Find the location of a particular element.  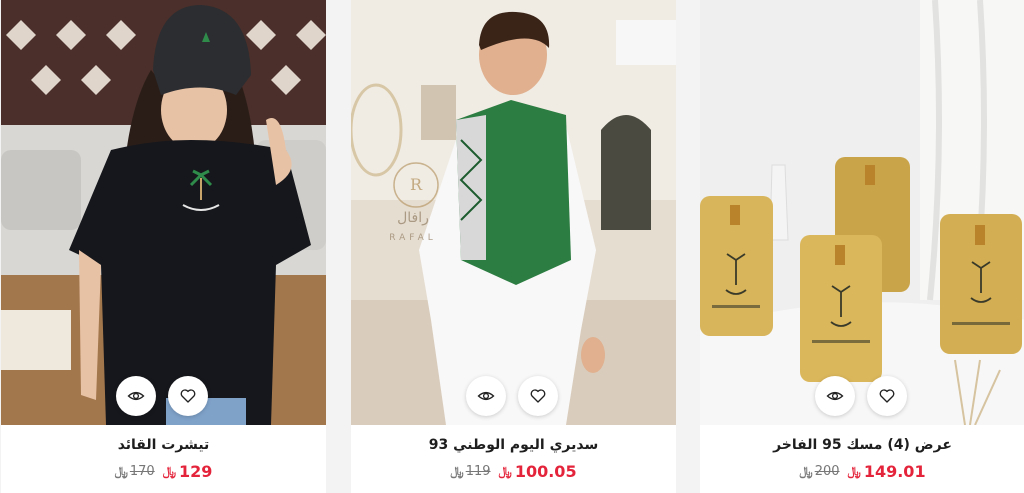

price-row: ﷼ 170 ﷼ 129 is located at coordinates (163, 471).